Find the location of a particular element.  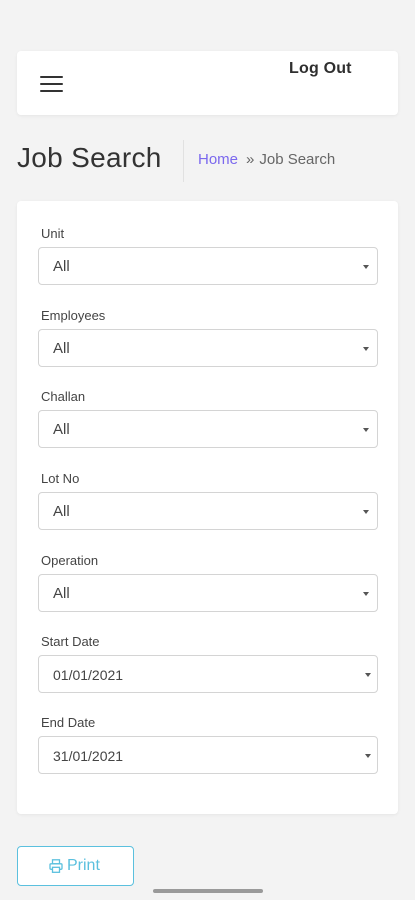

print-button-label: Print is located at coordinates (83, 865).